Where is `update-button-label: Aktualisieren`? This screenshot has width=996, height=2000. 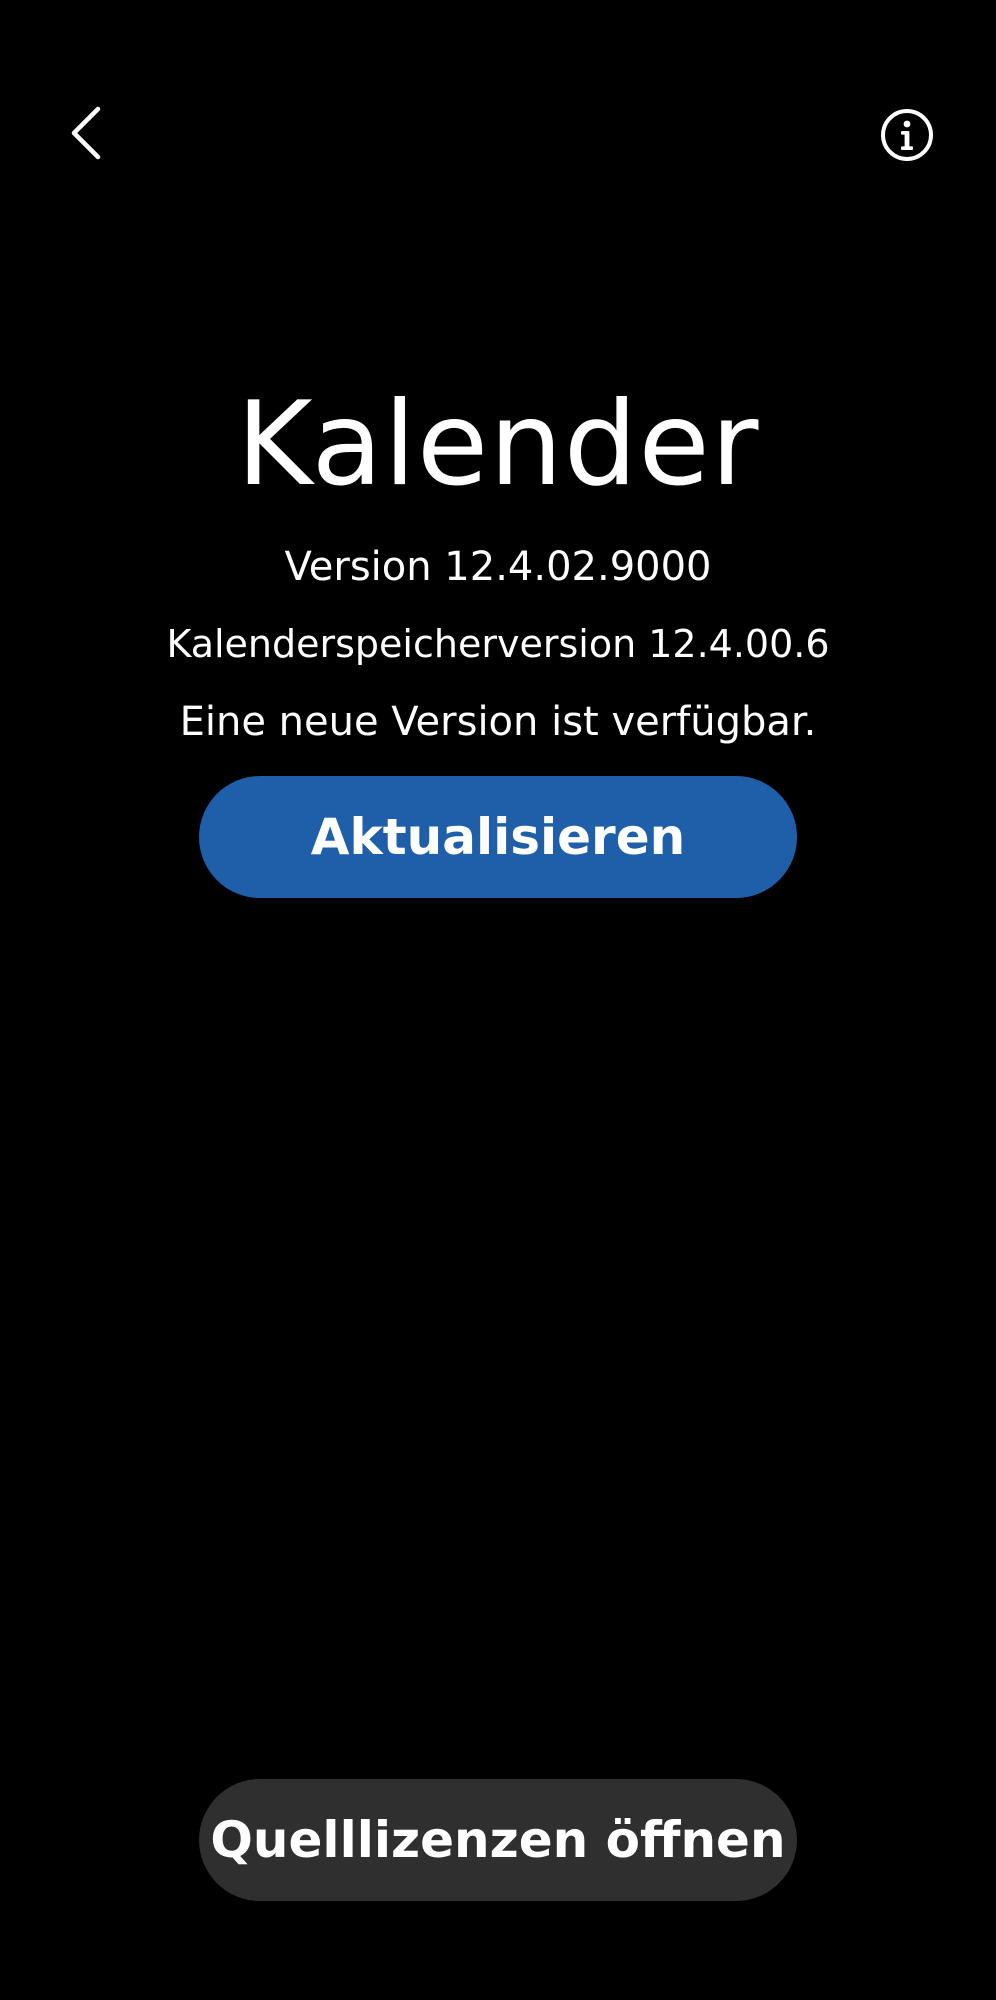
update-button-label: Aktualisieren is located at coordinates (498, 837).